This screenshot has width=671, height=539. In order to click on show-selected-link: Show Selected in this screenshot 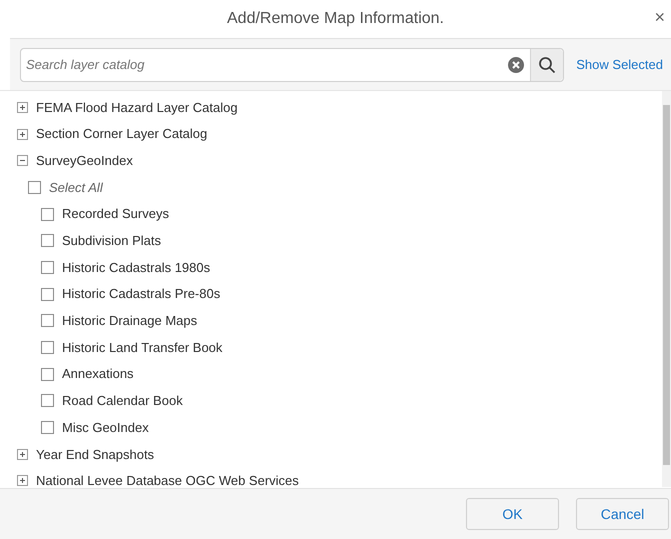, I will do `click(619, 64)`.